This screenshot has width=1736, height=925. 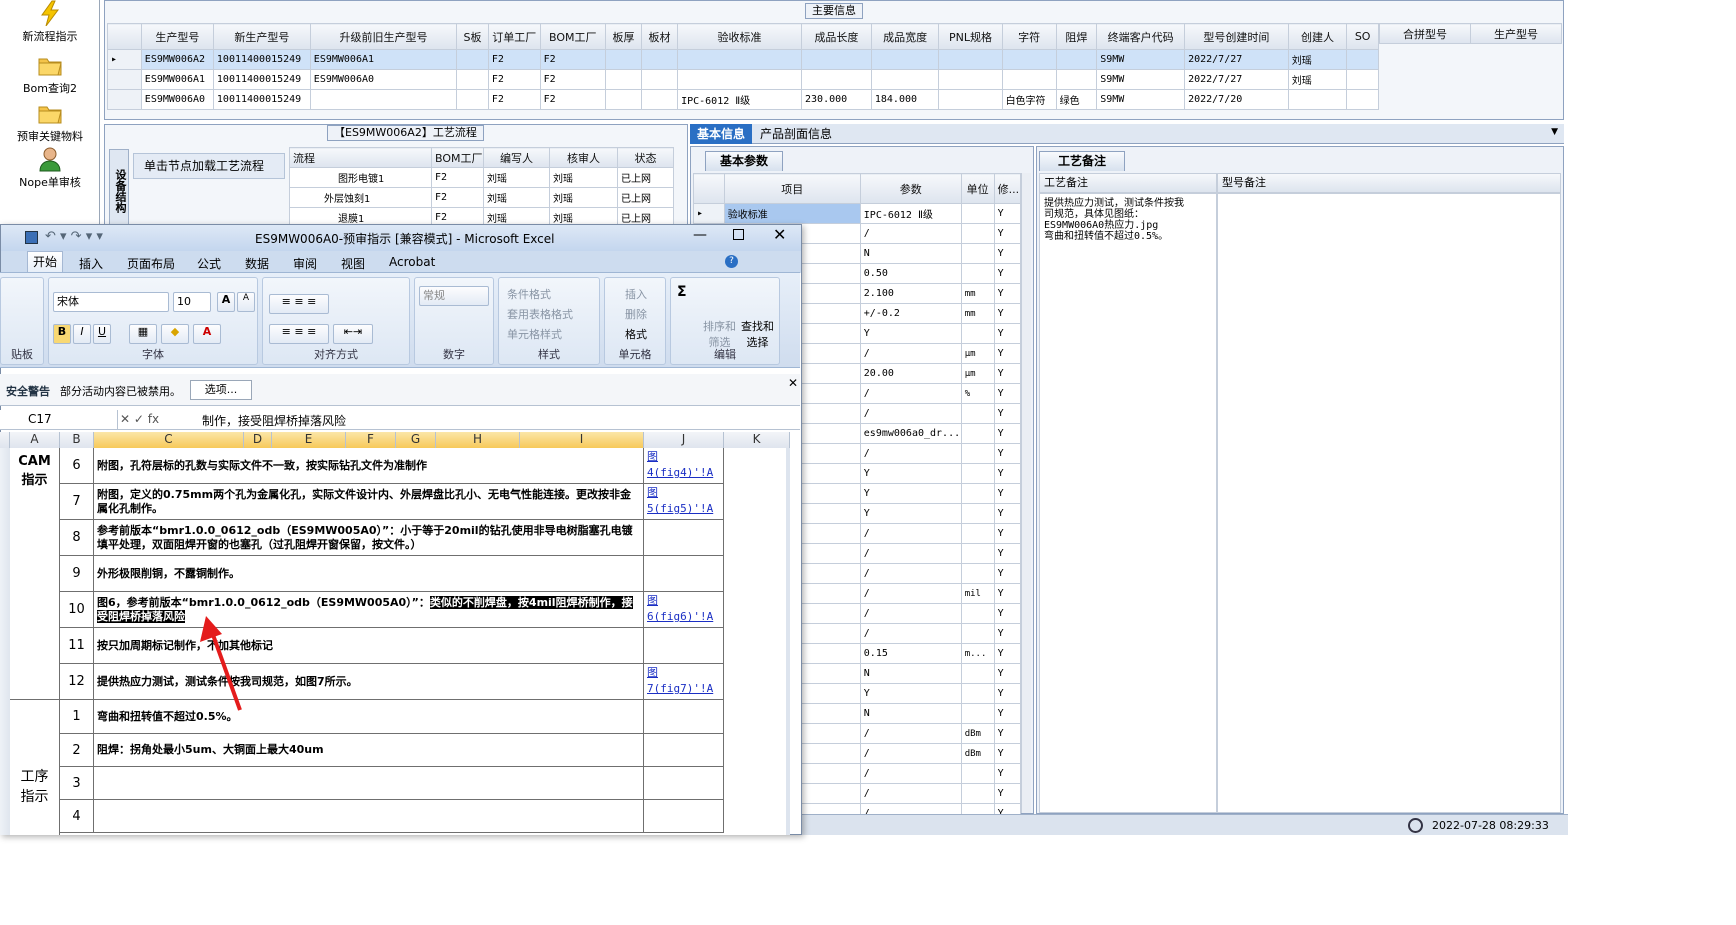 I want to click on maximize-button, so click(x=738, y=234).